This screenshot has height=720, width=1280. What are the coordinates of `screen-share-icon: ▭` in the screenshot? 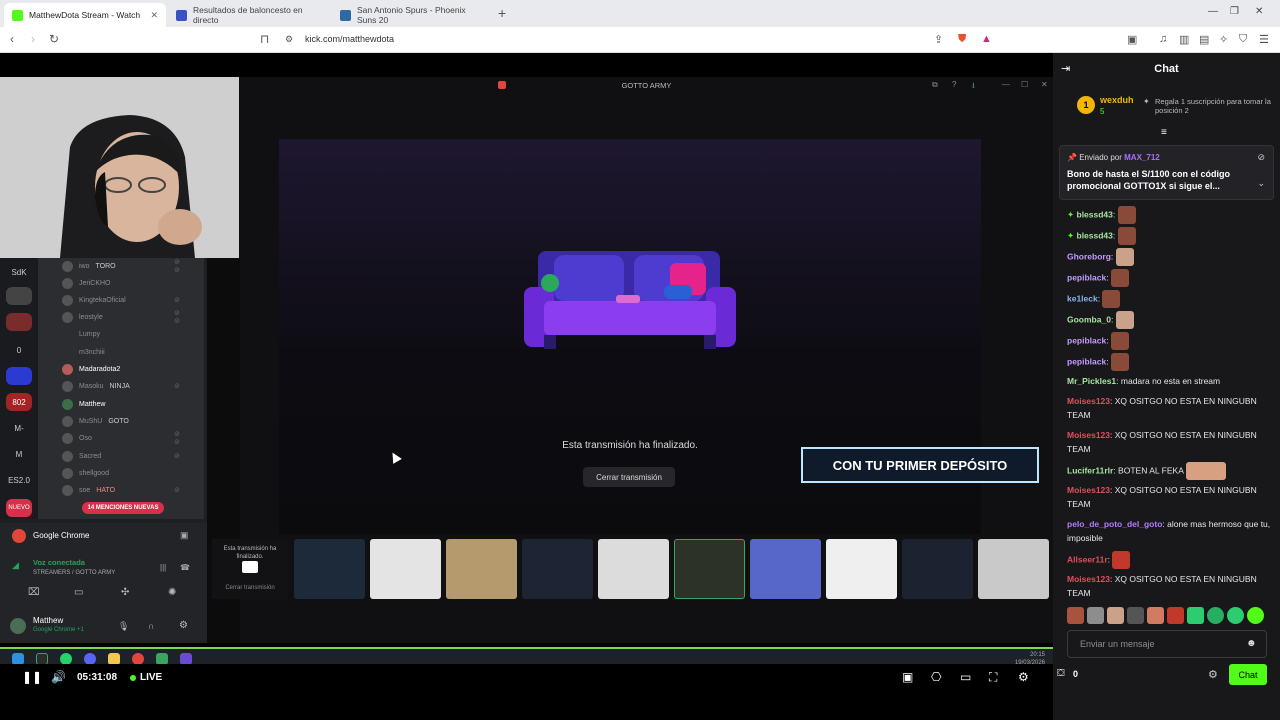 It's located at (78, 592).